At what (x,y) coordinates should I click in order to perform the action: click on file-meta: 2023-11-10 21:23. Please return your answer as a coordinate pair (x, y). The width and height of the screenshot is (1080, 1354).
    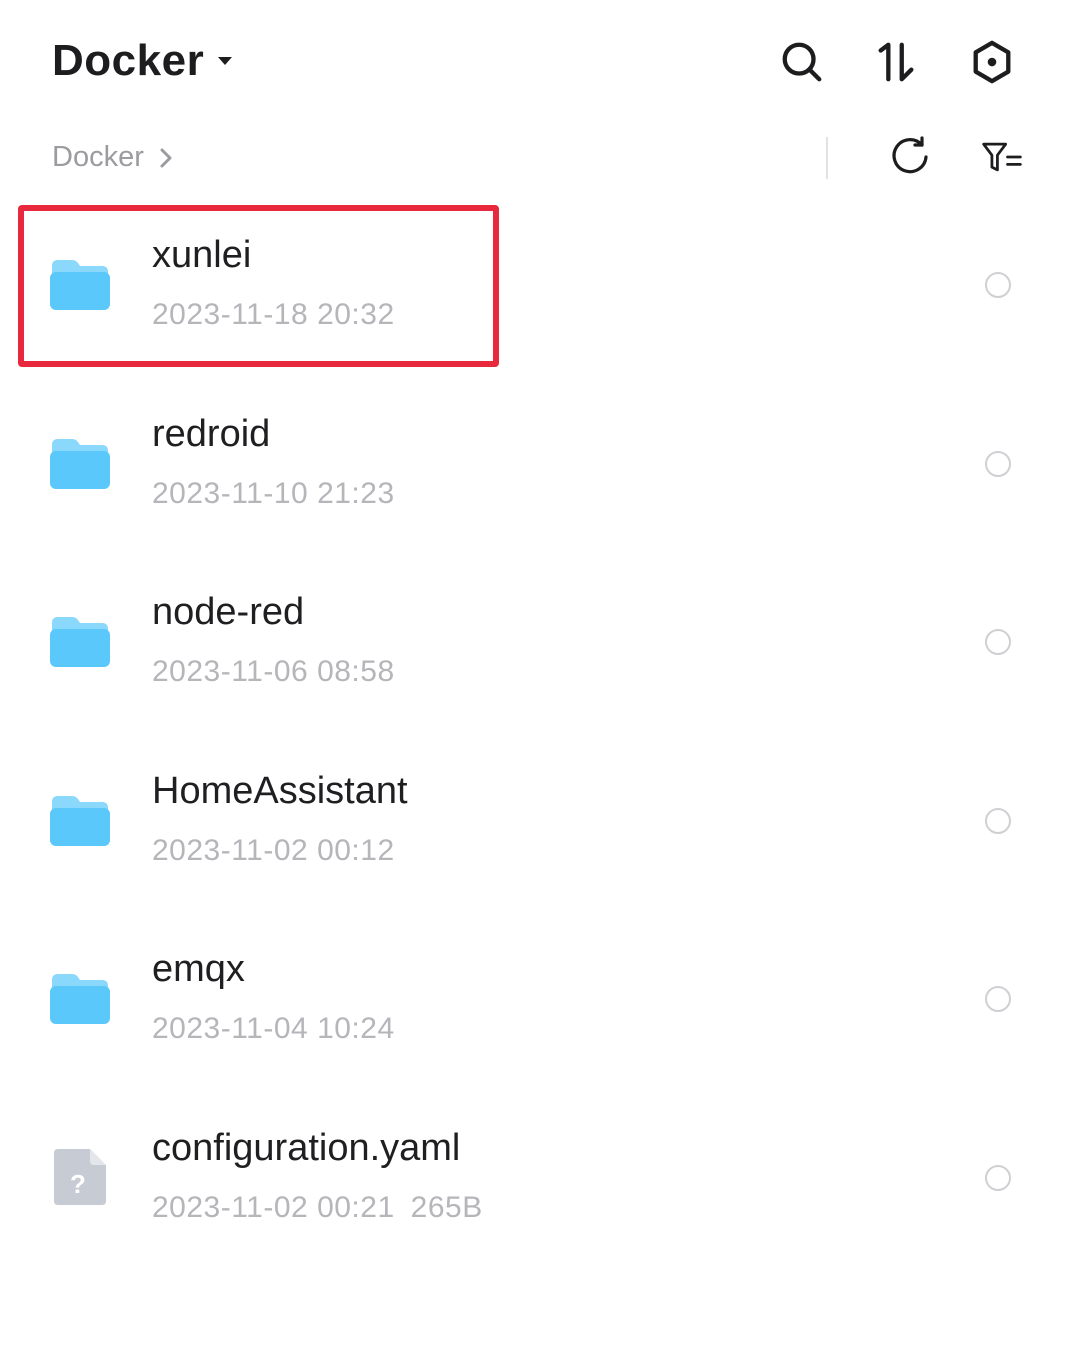
    Looking at the image, I should click on (273, 494).